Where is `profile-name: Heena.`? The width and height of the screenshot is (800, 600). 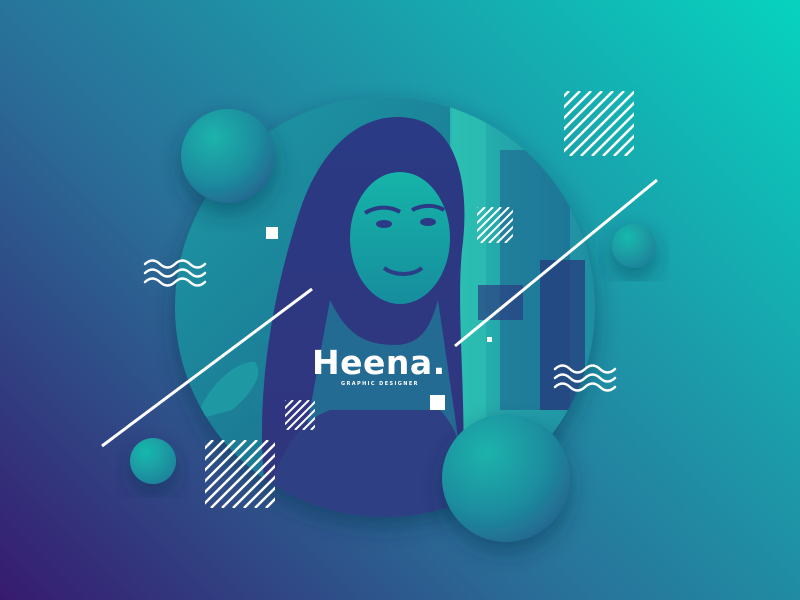 profile-name: Heena. is located at coordinates (379, 362).